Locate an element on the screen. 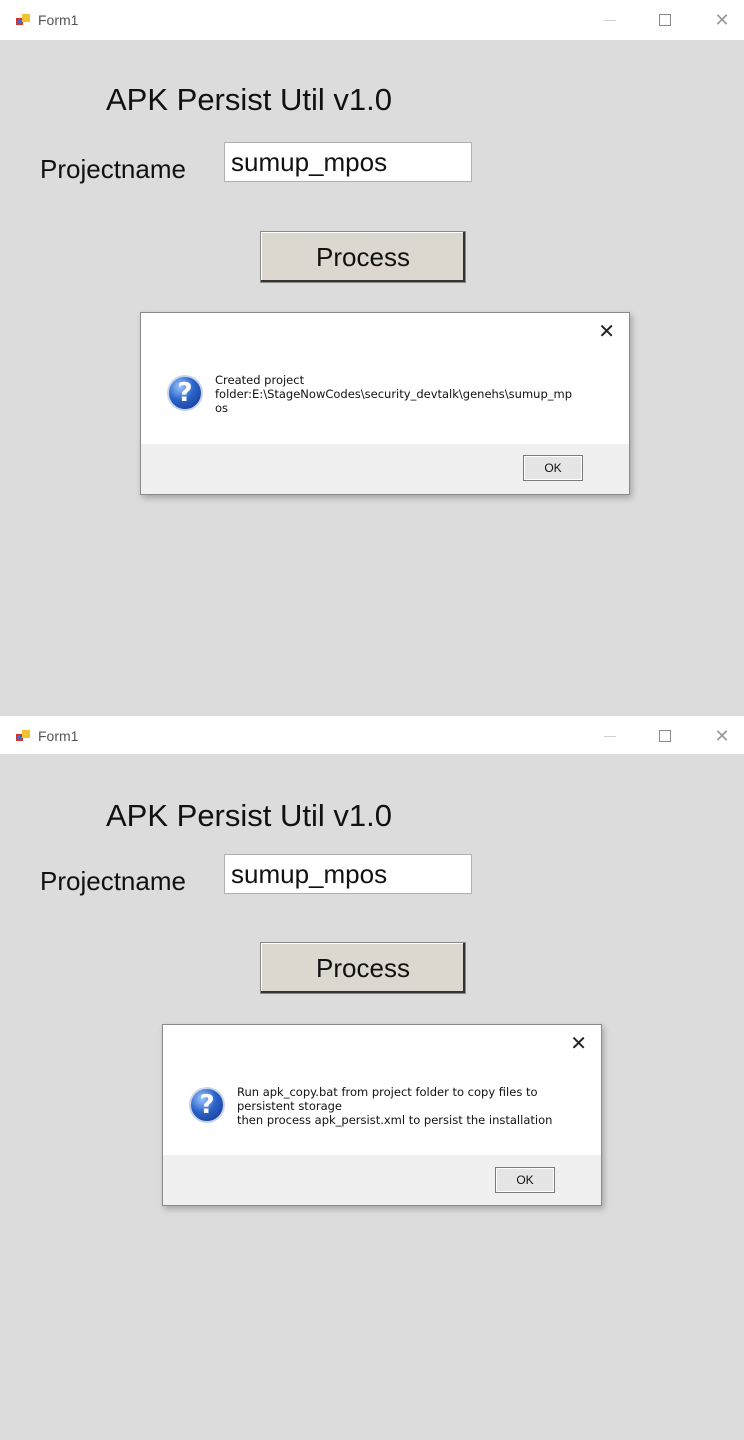 This screenshot has width=744, height=1440. message-line: os is located at coordinates (222, 408).